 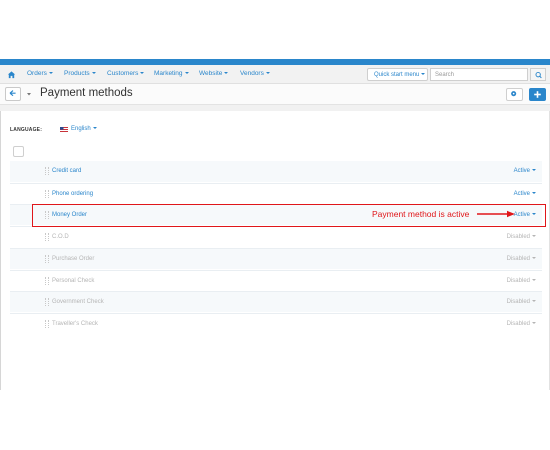 I want to click on payment-method-name: Purchase Order, so click(x=73, y=259).